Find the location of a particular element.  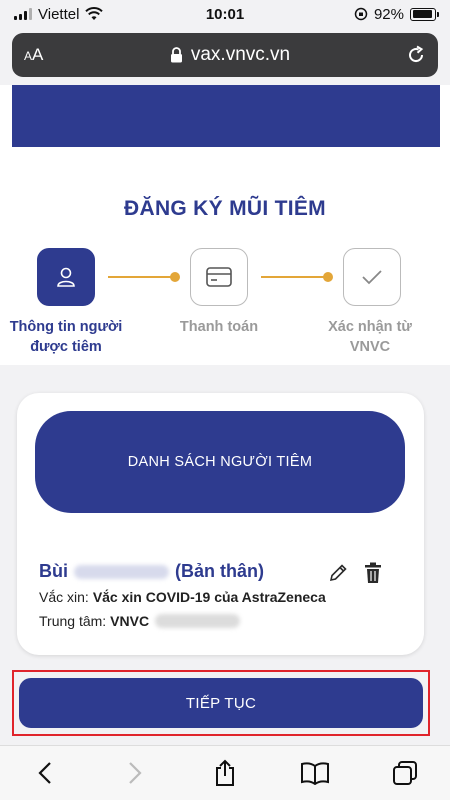

vaccine-label: Vắc xin: is located at coordinates (64, 597).